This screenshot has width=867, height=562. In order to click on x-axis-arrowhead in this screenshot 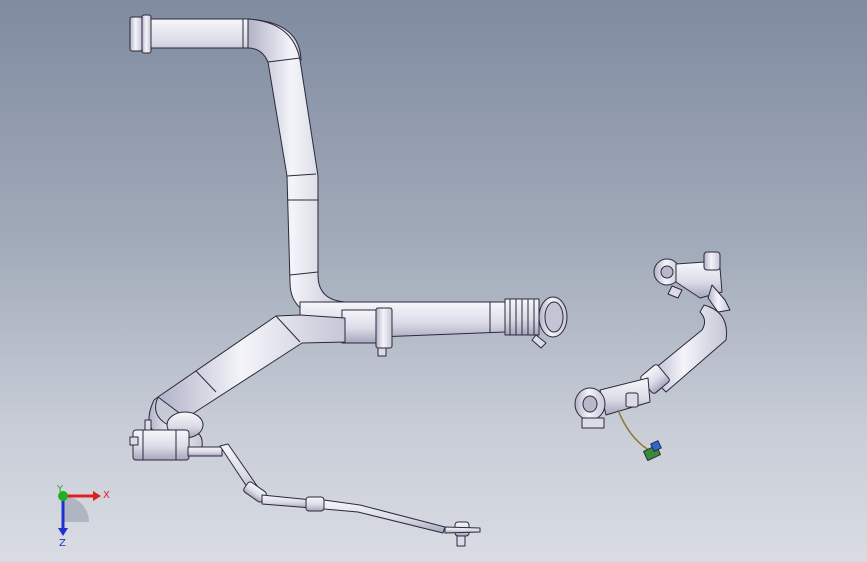, I will do `click(97, 496)`.